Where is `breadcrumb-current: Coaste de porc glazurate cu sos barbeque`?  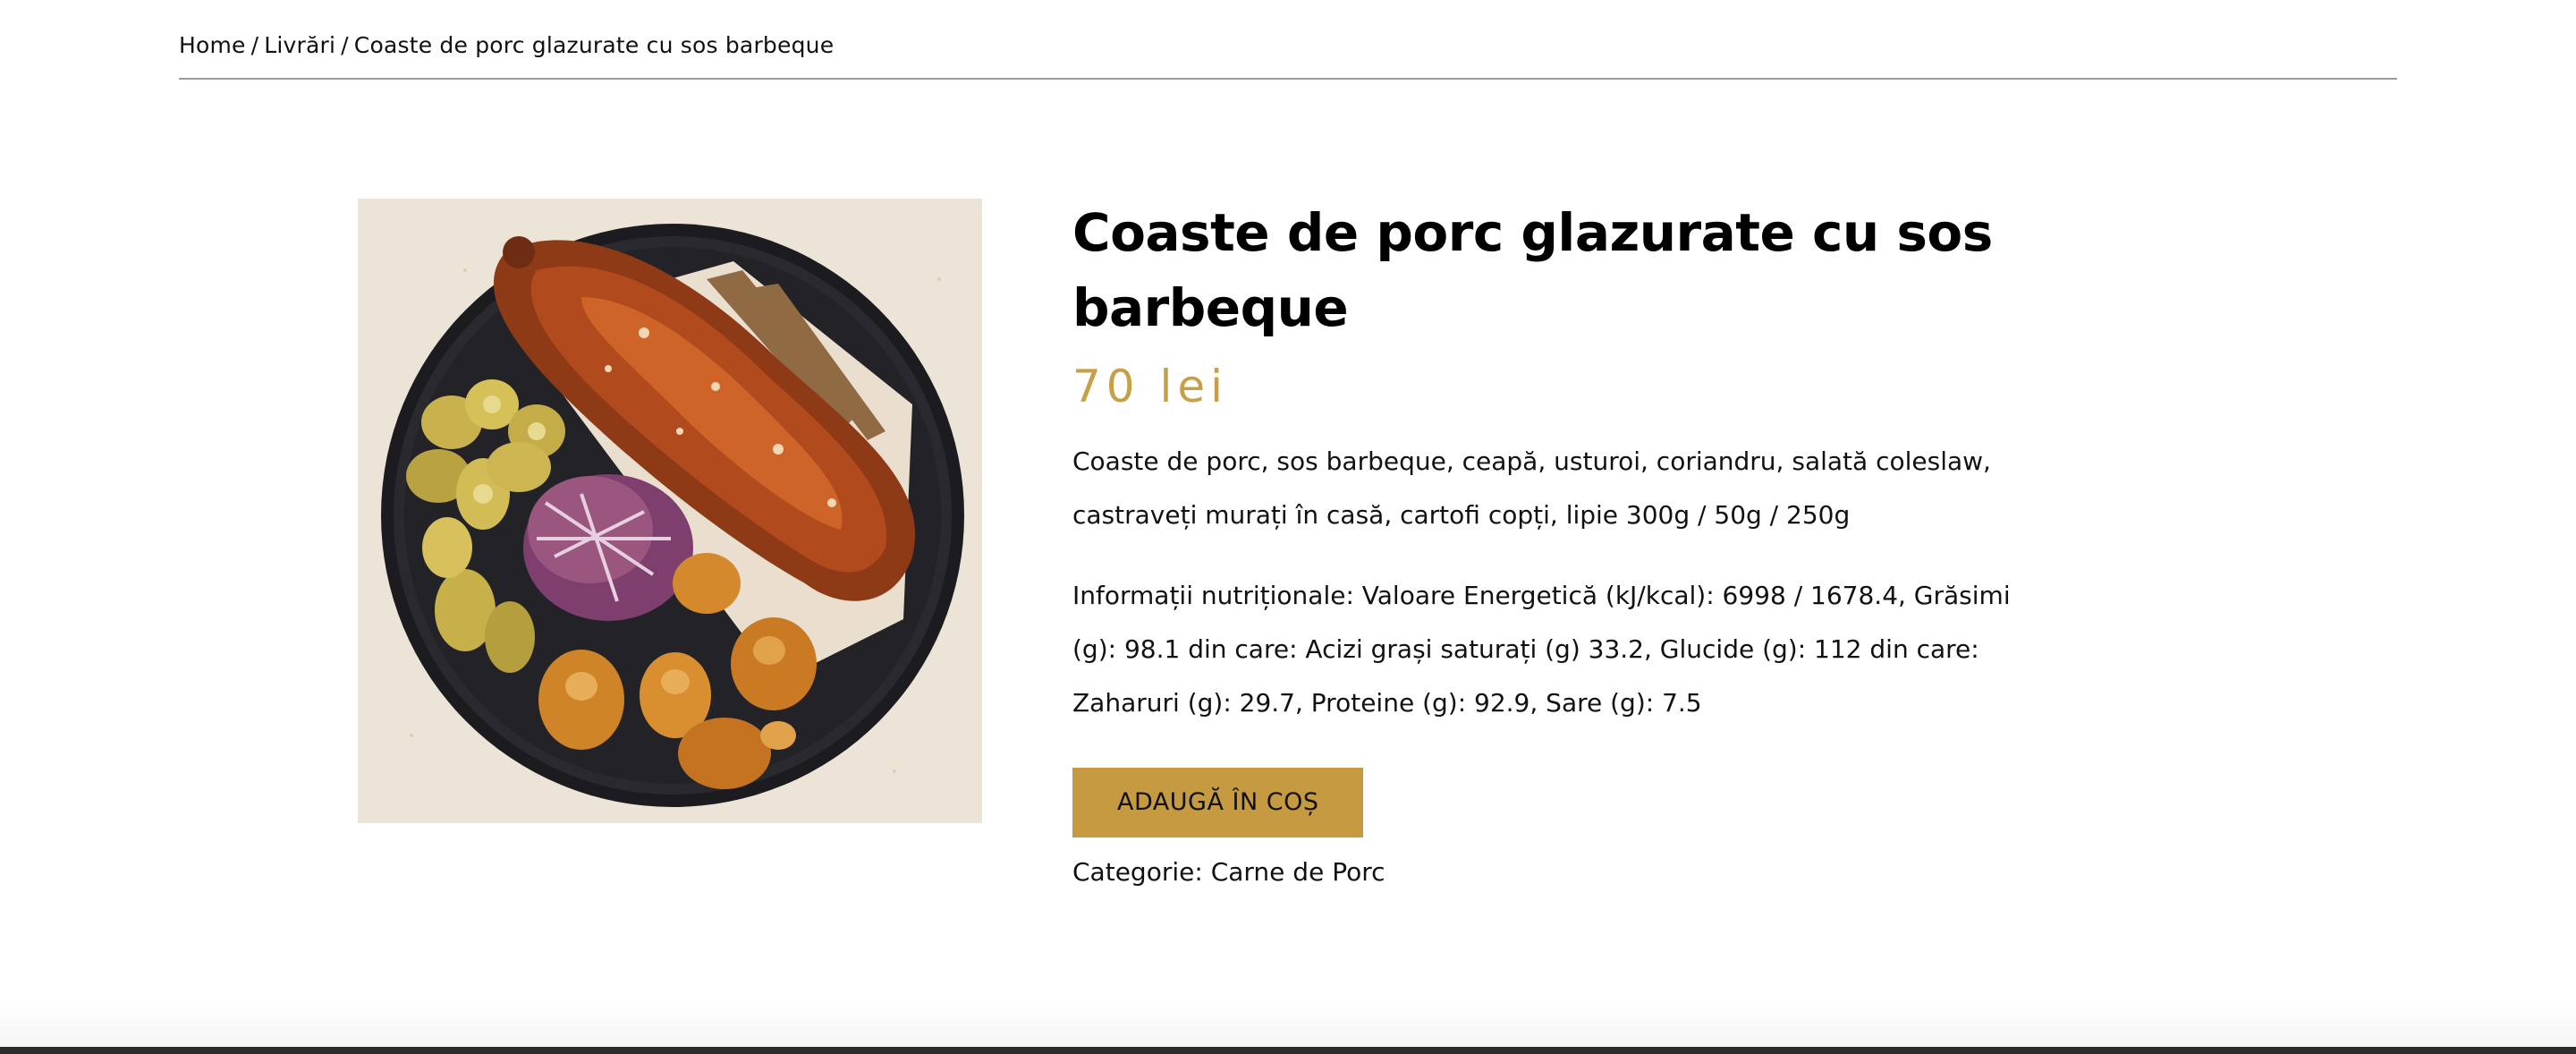 breadcrumb-current: Coaste de porc glazurate cu sos barbeque is located at coordinates (594, 45).